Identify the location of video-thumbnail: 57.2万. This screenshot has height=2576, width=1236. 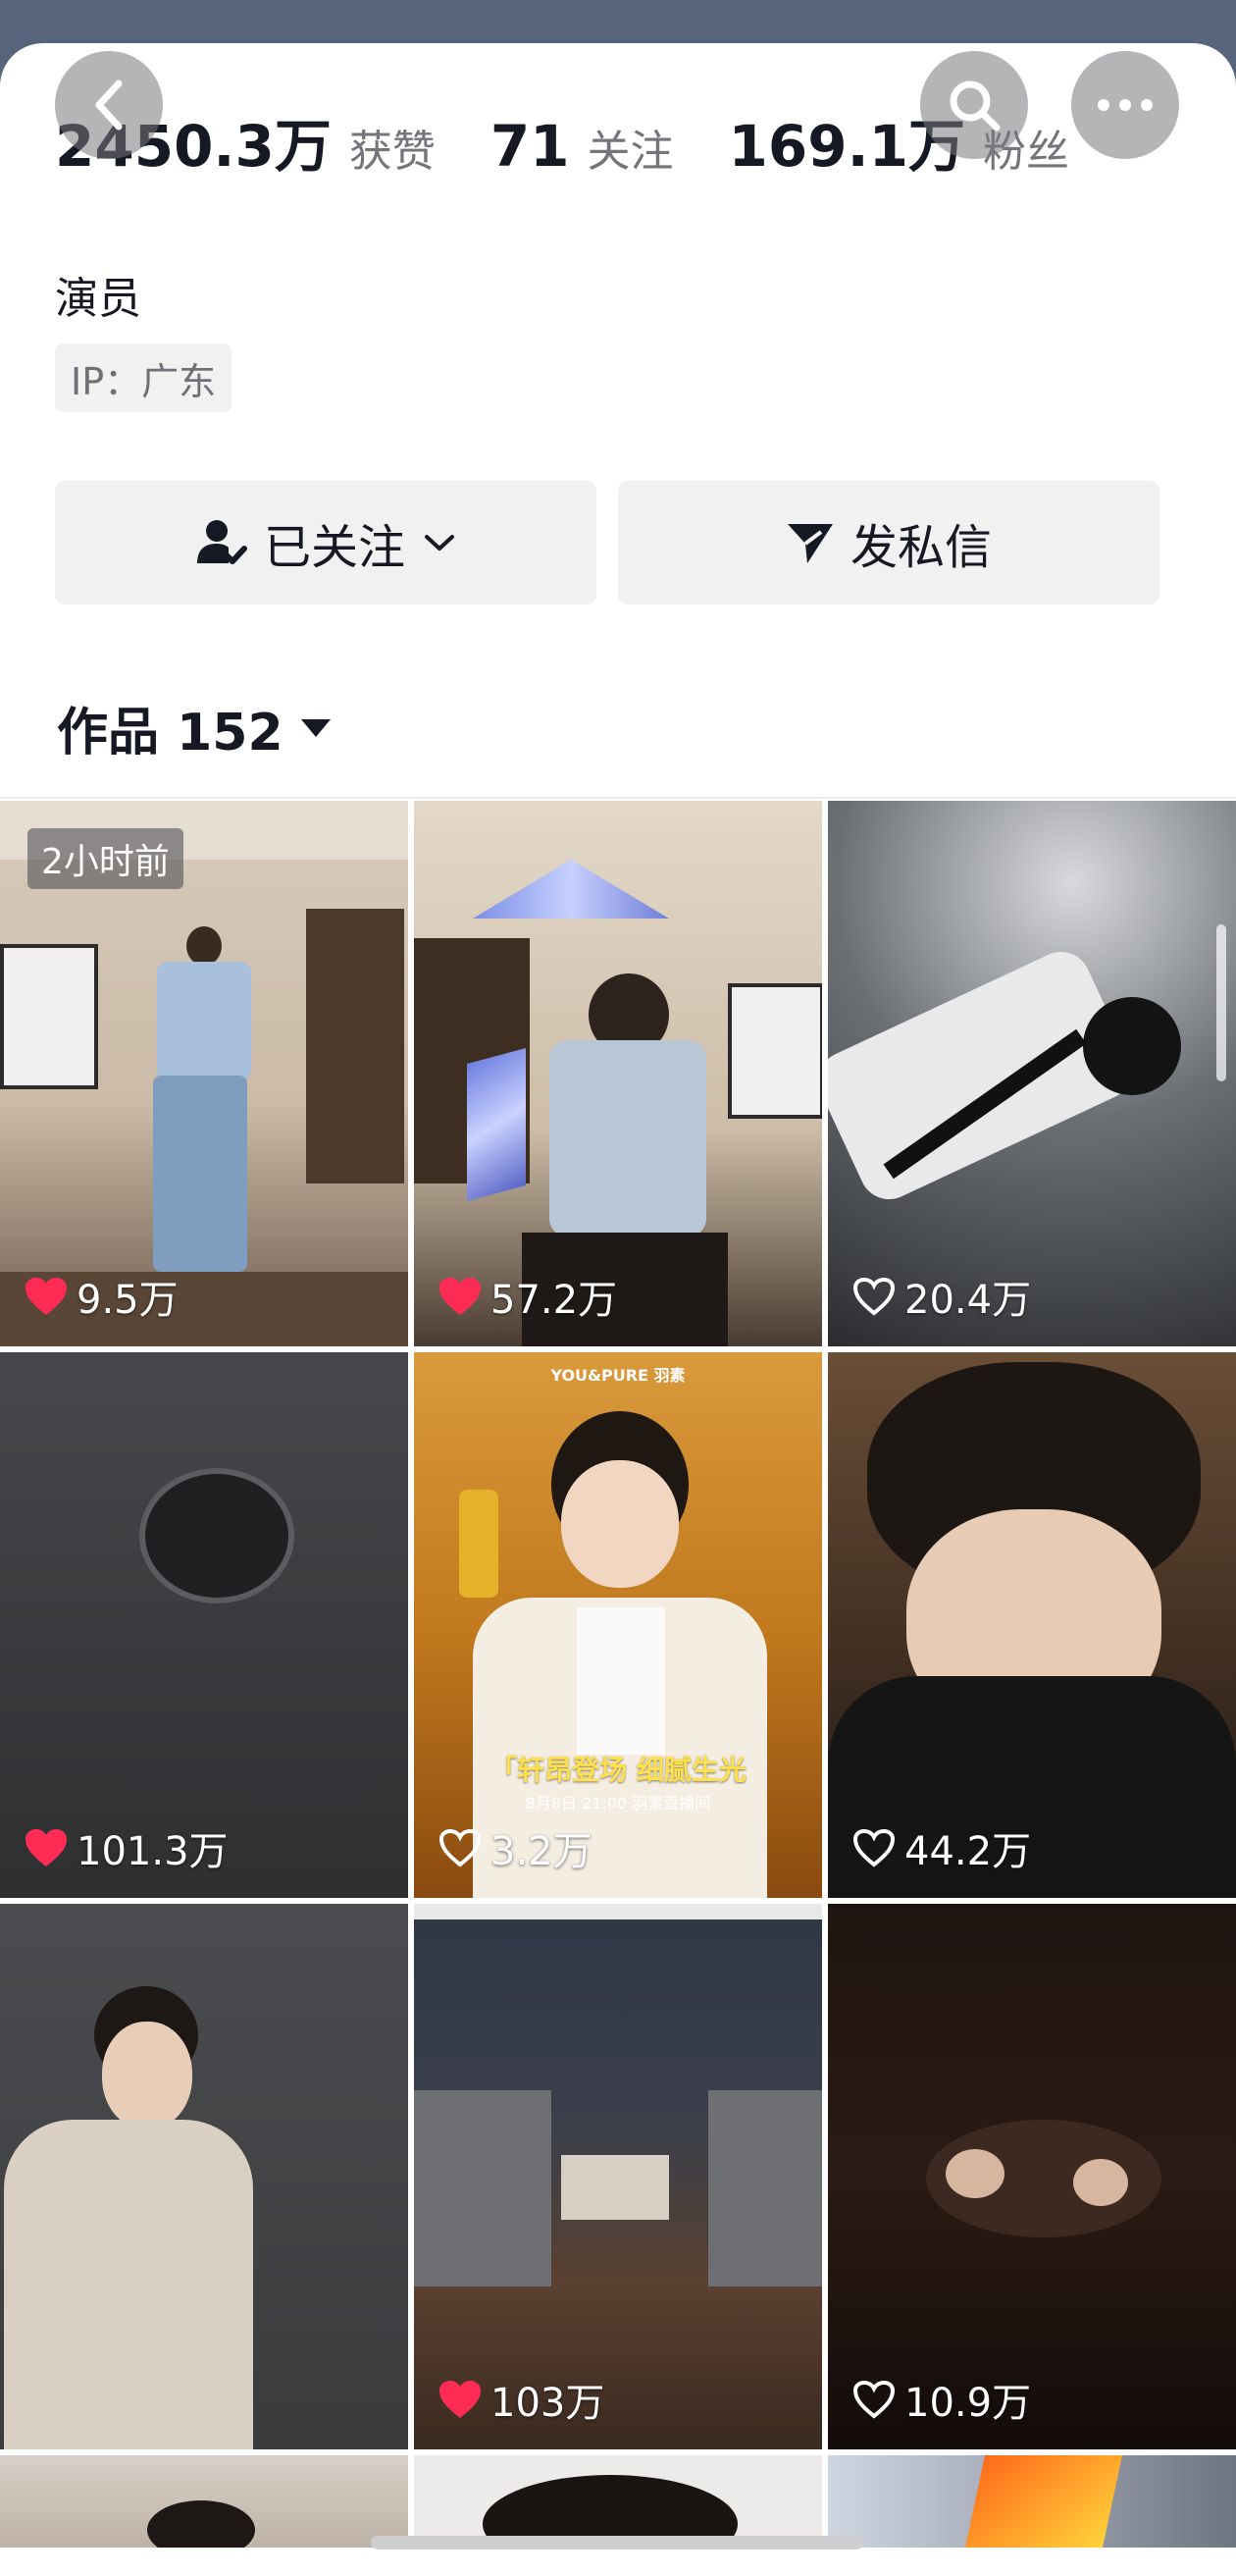
(618, 1073).